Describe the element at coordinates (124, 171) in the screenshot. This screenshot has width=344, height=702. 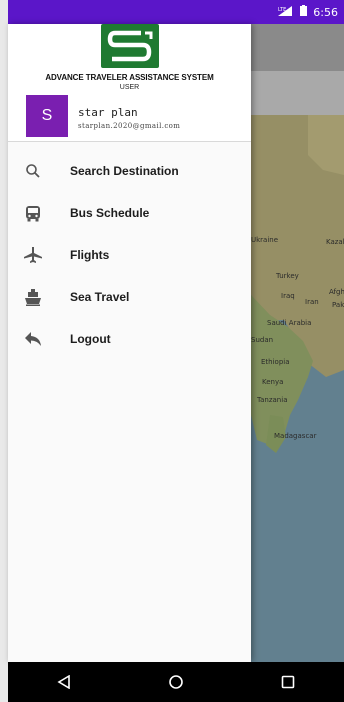
I see `menu-item-label: Search Destination` at that location.